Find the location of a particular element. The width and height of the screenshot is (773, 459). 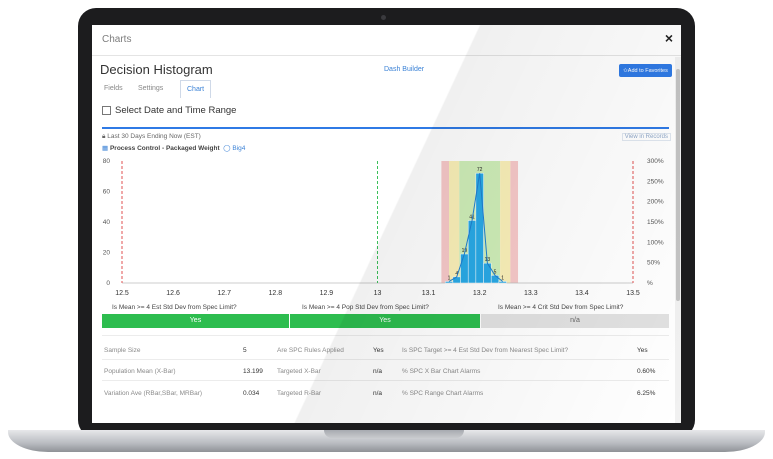

stat-label: Population Mean (X-Bar) is located at coordinates (140, 371).